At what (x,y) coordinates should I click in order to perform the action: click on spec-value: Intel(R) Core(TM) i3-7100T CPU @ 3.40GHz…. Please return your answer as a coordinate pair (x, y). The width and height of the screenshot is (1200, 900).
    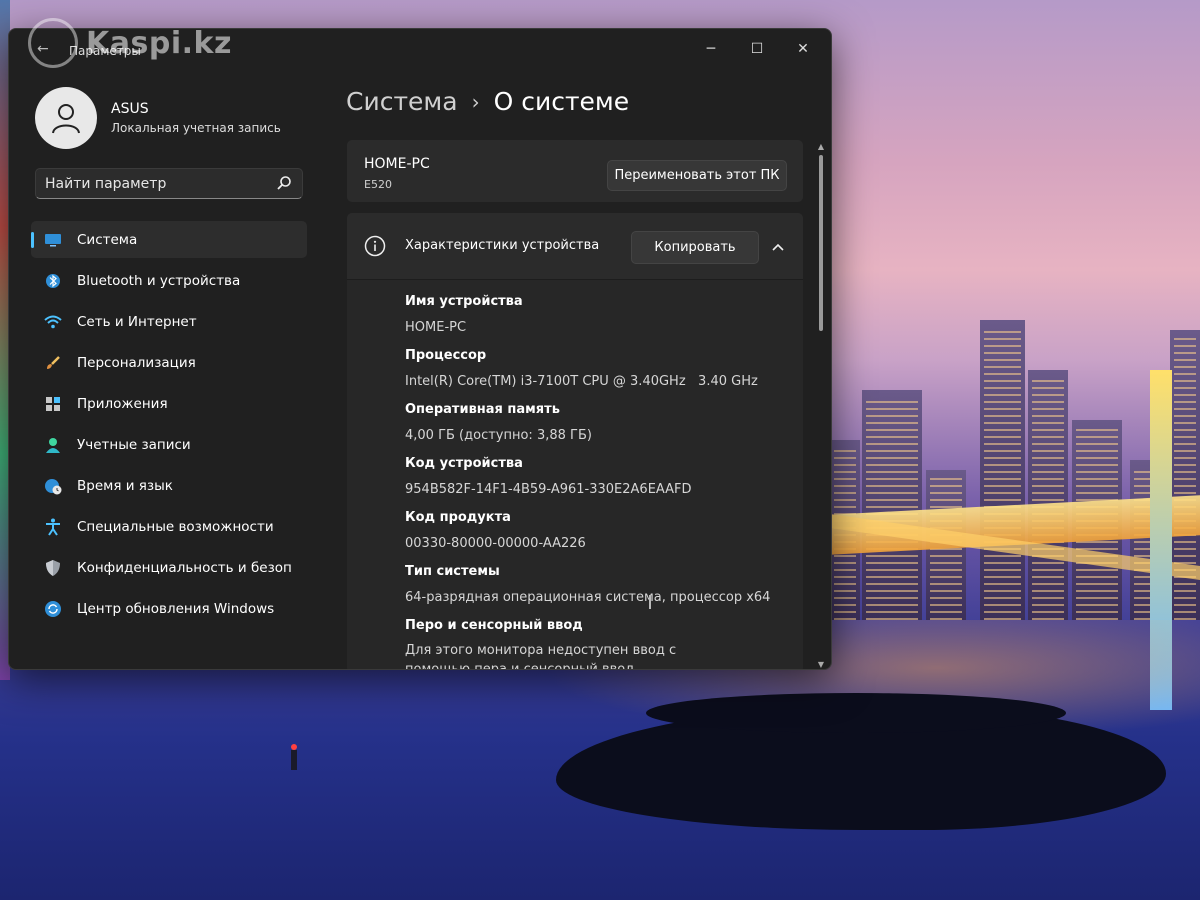
    Looking at the image, I should click on (581, 381).